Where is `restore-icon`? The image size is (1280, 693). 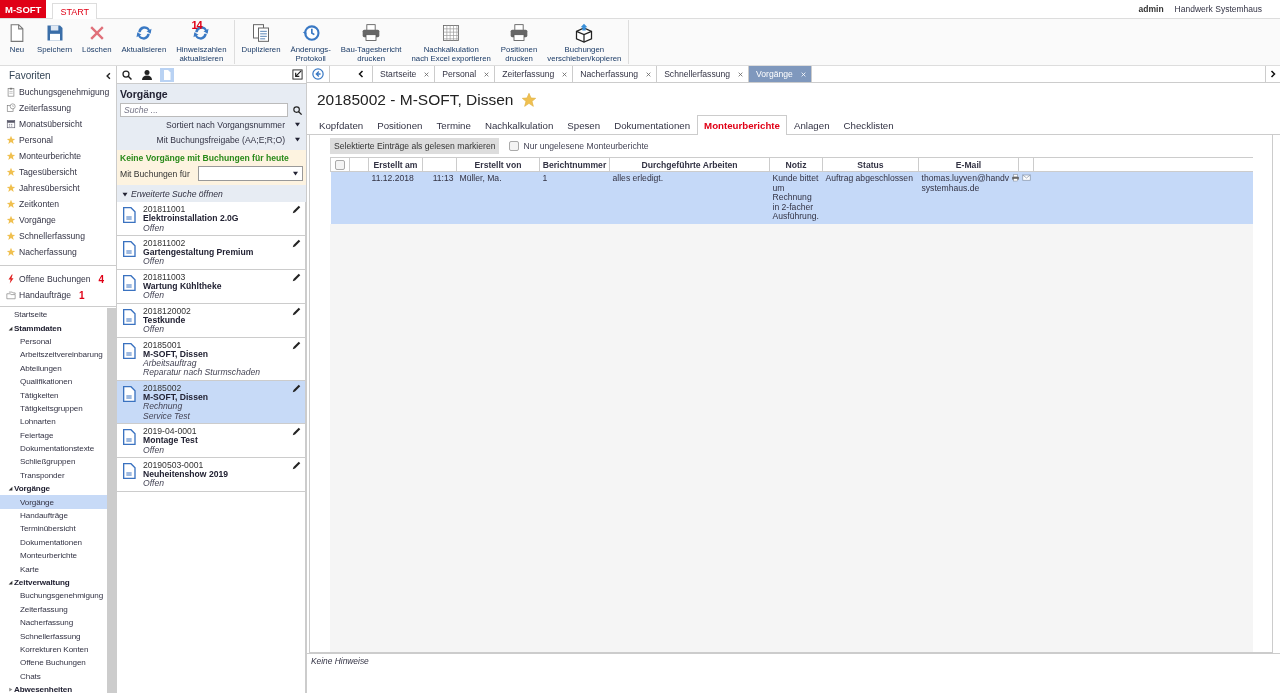 restore-icon is located at coordinates (297, 74).